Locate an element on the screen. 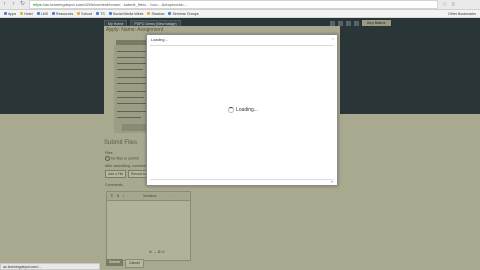 This screenshot has height=270, width=480. comments-editor: ¶ B I Verdana … ⊕ ↔ ⊠ ⊡ is located at coordinates (148, 226).